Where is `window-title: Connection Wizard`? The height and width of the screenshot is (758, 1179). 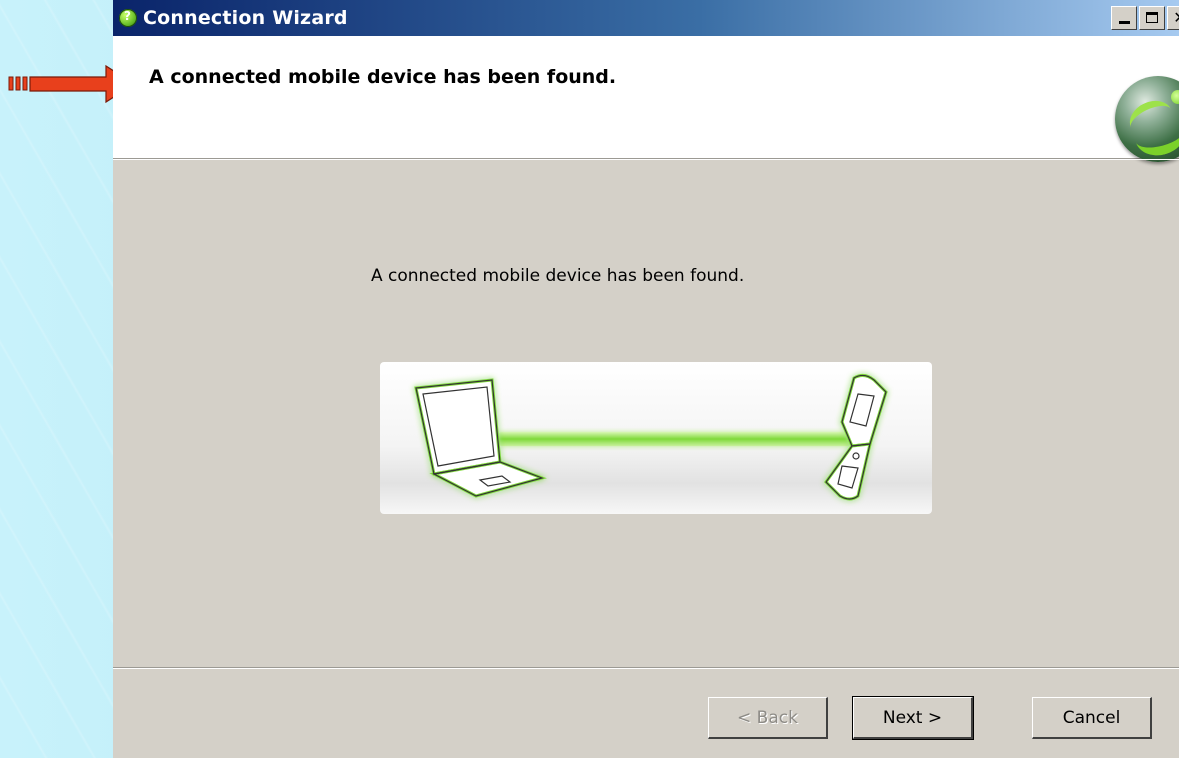 window-title: Connection Wizard is located at coordinates (245, 18).